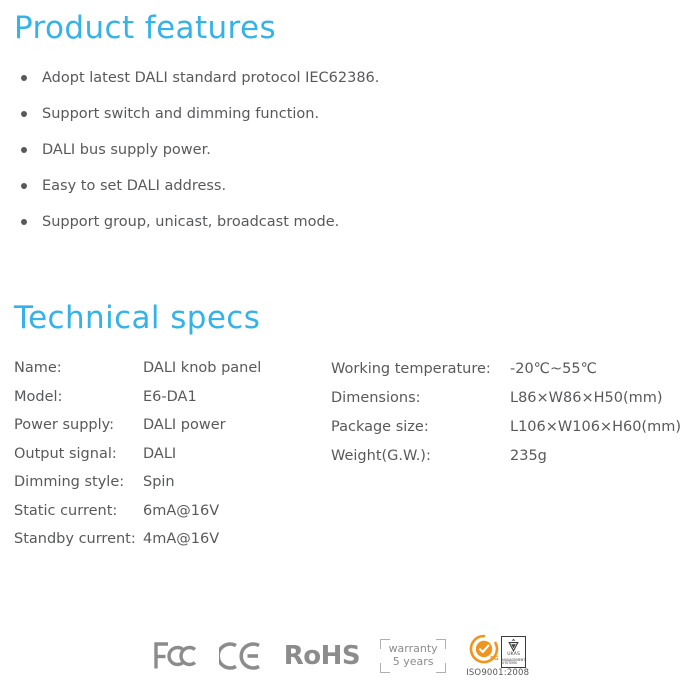 This screenshot has width=682, height=695. I want to click on list-item: Support group, unicast, broadcast mode., so click(314, 230).